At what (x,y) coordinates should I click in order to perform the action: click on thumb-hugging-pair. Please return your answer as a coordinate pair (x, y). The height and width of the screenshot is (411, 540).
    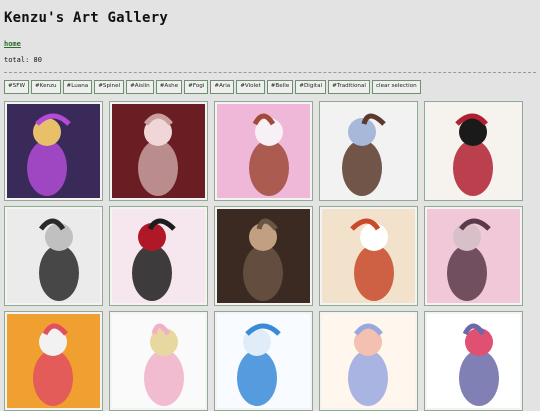
    Looking at the image, I should click on (368, 360).